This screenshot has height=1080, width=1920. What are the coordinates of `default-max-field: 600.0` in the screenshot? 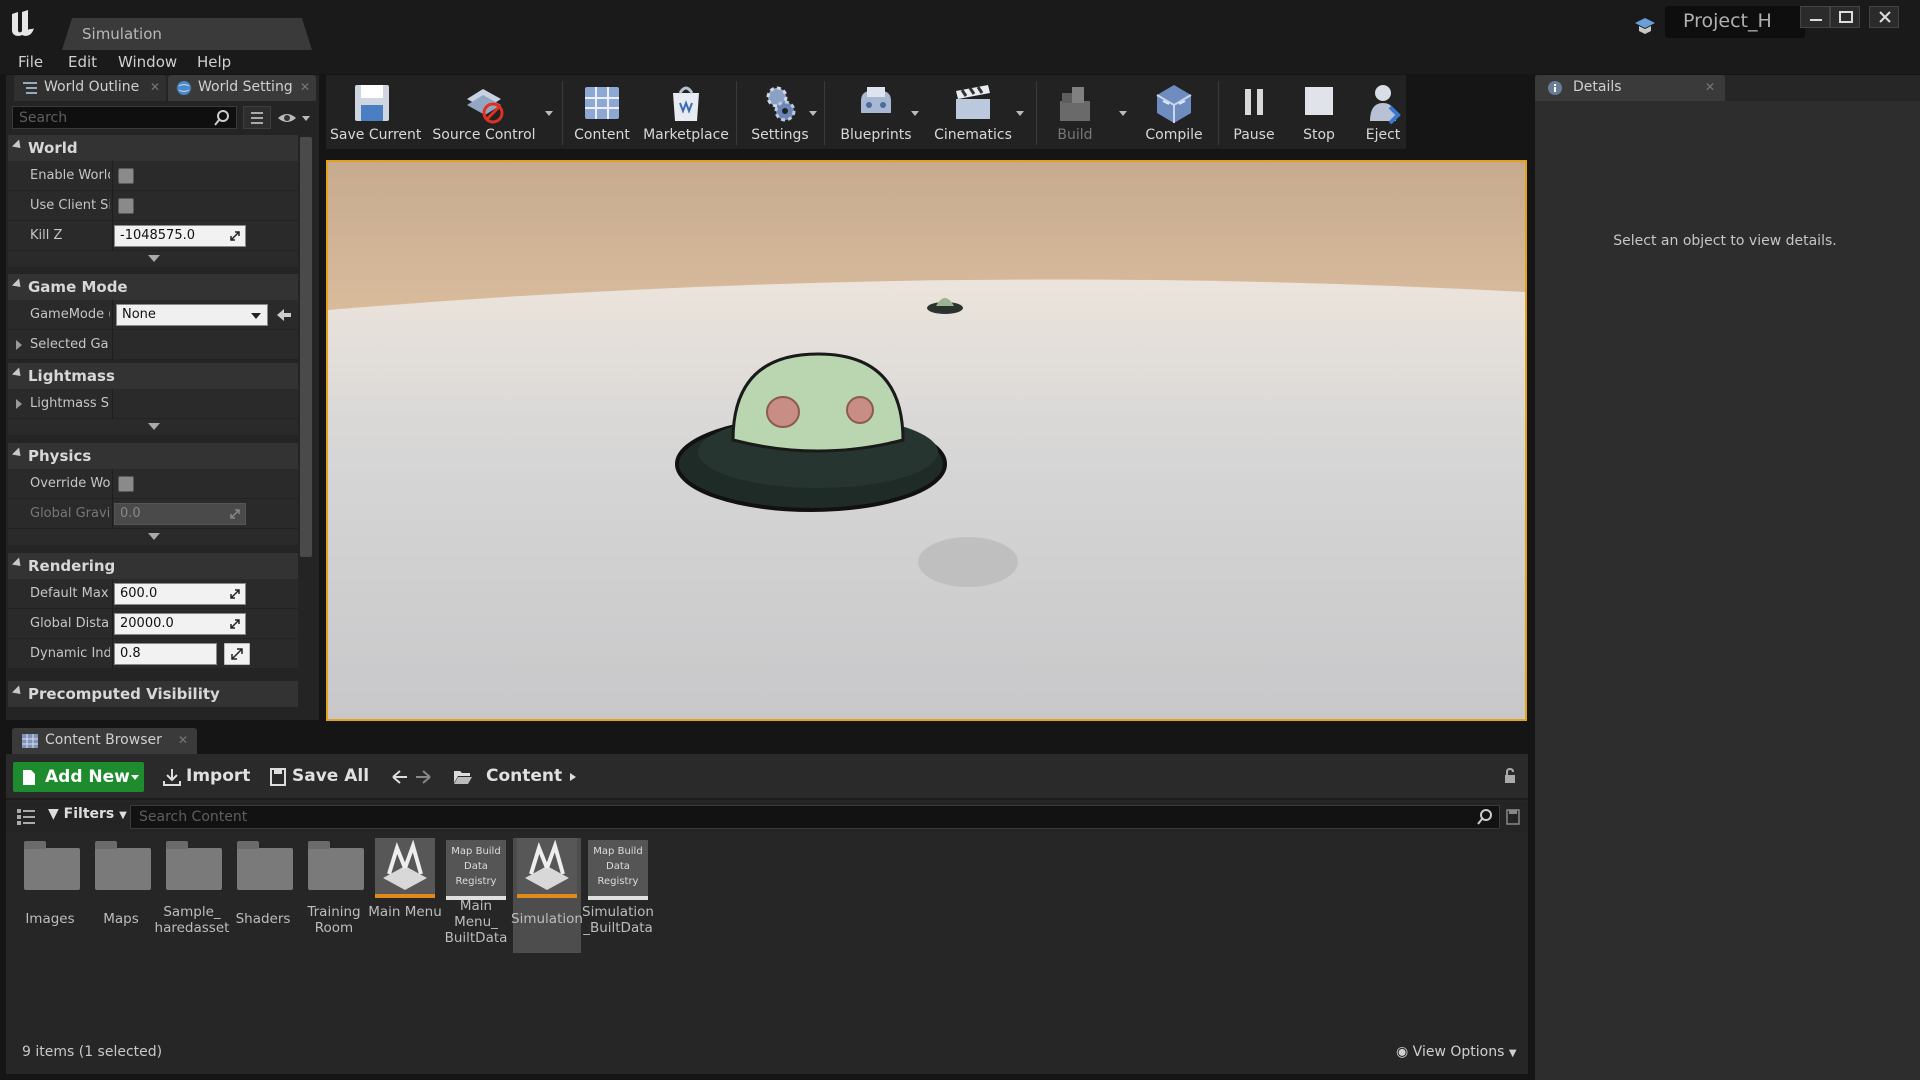 It's located at (180, 594).